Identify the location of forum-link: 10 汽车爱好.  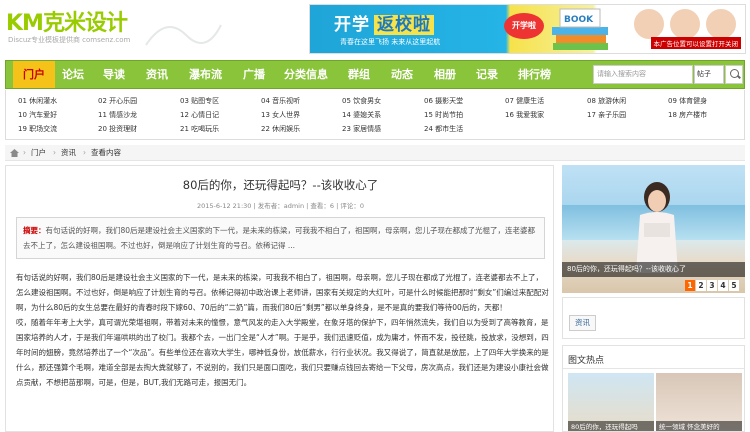
(37, 116).